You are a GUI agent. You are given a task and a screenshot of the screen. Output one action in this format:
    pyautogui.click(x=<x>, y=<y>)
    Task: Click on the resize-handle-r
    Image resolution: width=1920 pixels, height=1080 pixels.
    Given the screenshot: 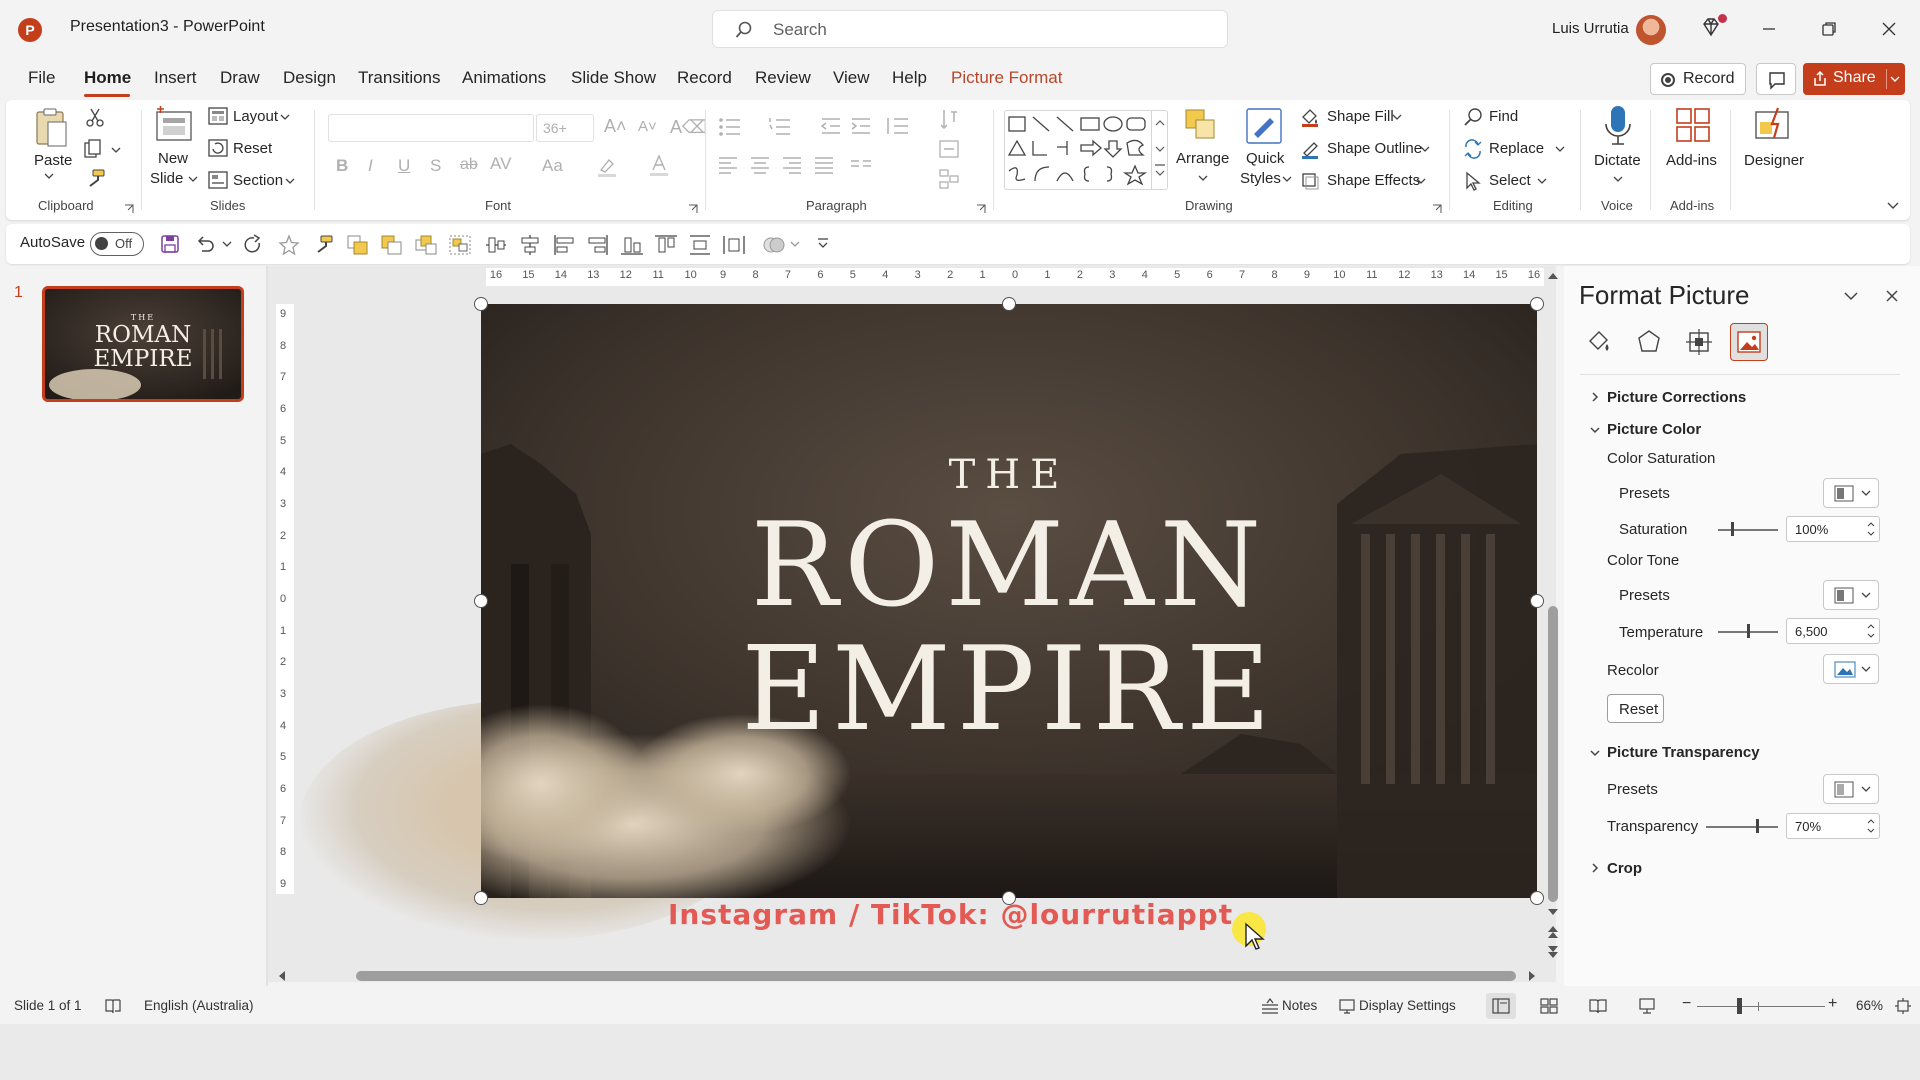 What is the action you would take?
    pyautogui.click(x=1537, y=601)
    